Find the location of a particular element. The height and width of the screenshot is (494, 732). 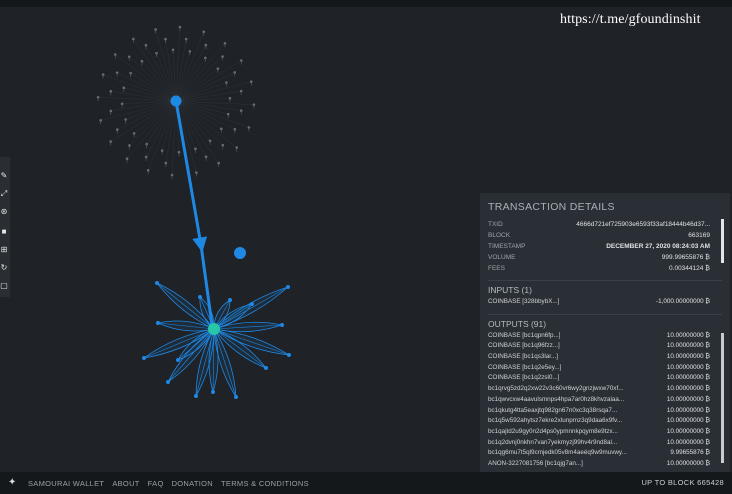

output-row: COINBASE [bc1qs3lar...] 10.00000000 ₿ is located at coordinates (605, 357).